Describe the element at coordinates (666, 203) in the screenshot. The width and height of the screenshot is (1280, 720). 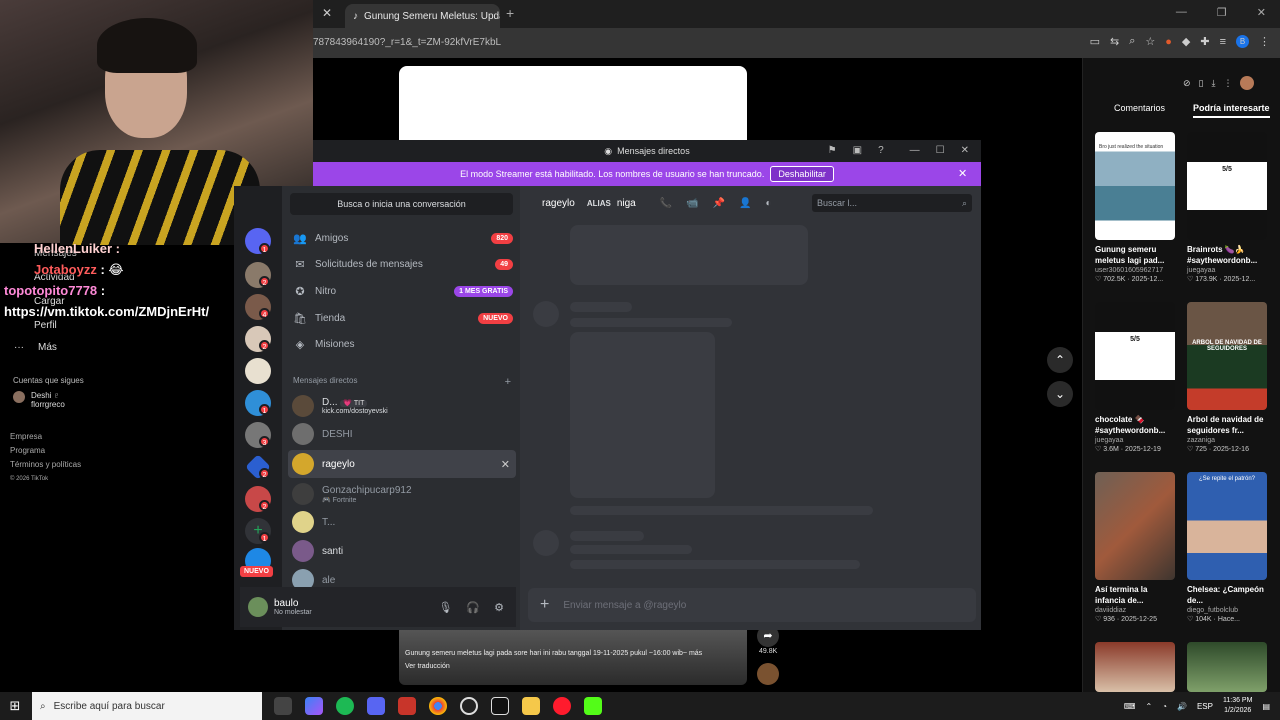
I see `call-icon: 📞` at that location.